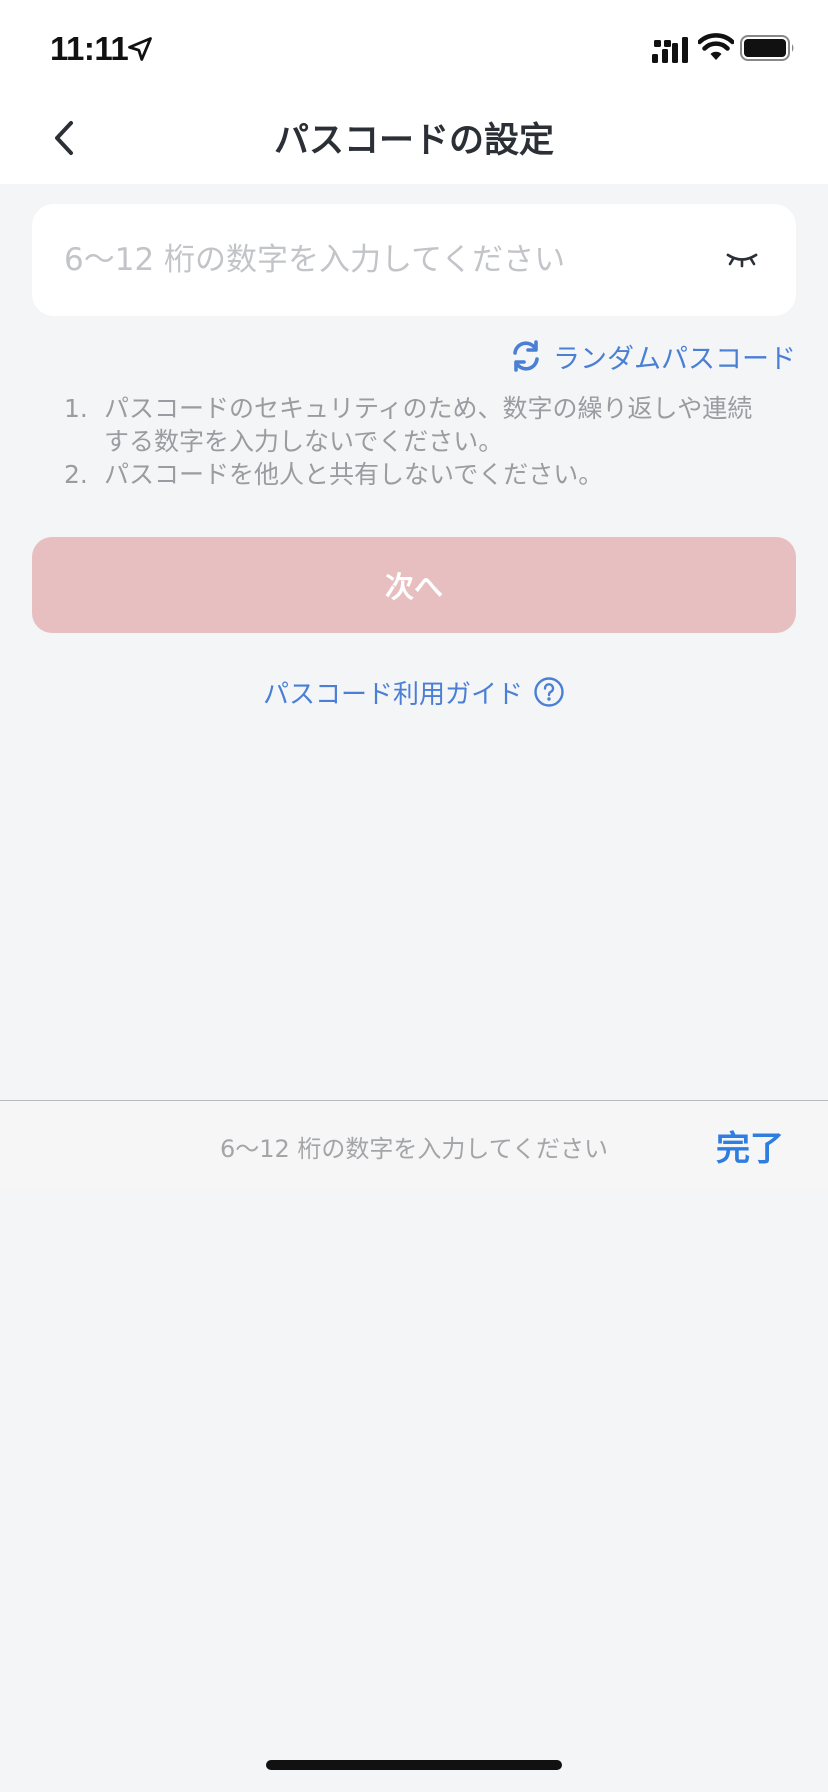 The width and height of the screenshot is (828, 1792). Describe the element at coordinates (414, 1149) in the screenshot. I see `toolbar-hint: 6～12 桁の数字を入力してください` at that location.